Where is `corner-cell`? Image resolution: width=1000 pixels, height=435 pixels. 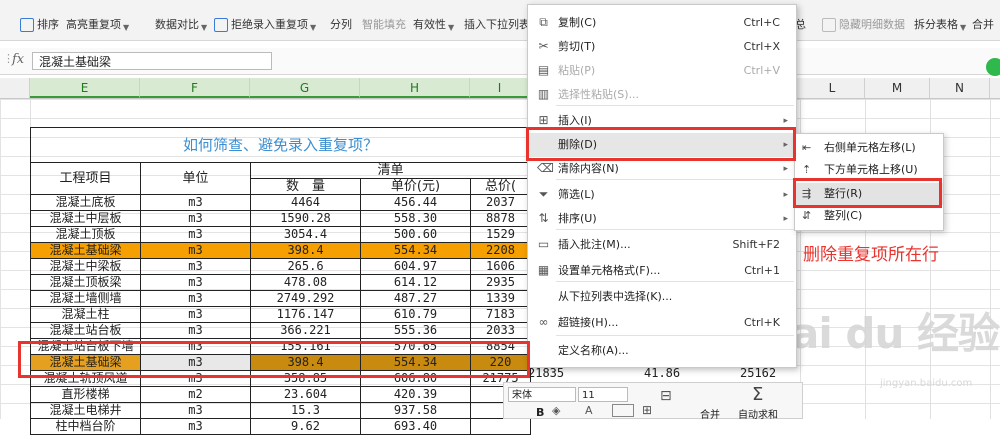
corner-cell is located at coordinates (15, 88).